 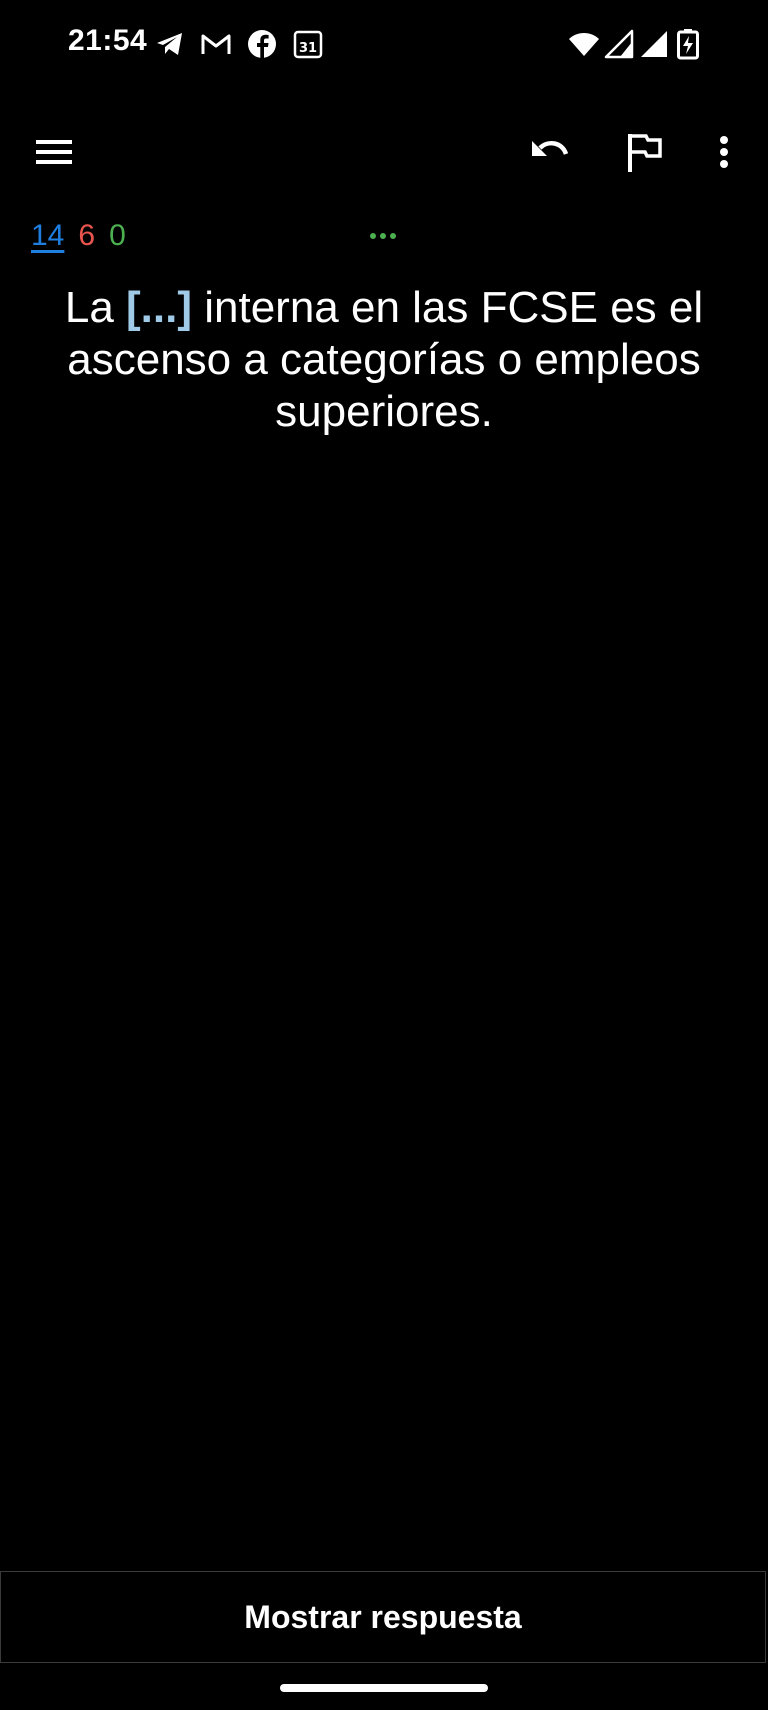 What do you see at coordinates (646, 152) in the screenshot?
I see `flag-icon` at bounding box center [646, 152].